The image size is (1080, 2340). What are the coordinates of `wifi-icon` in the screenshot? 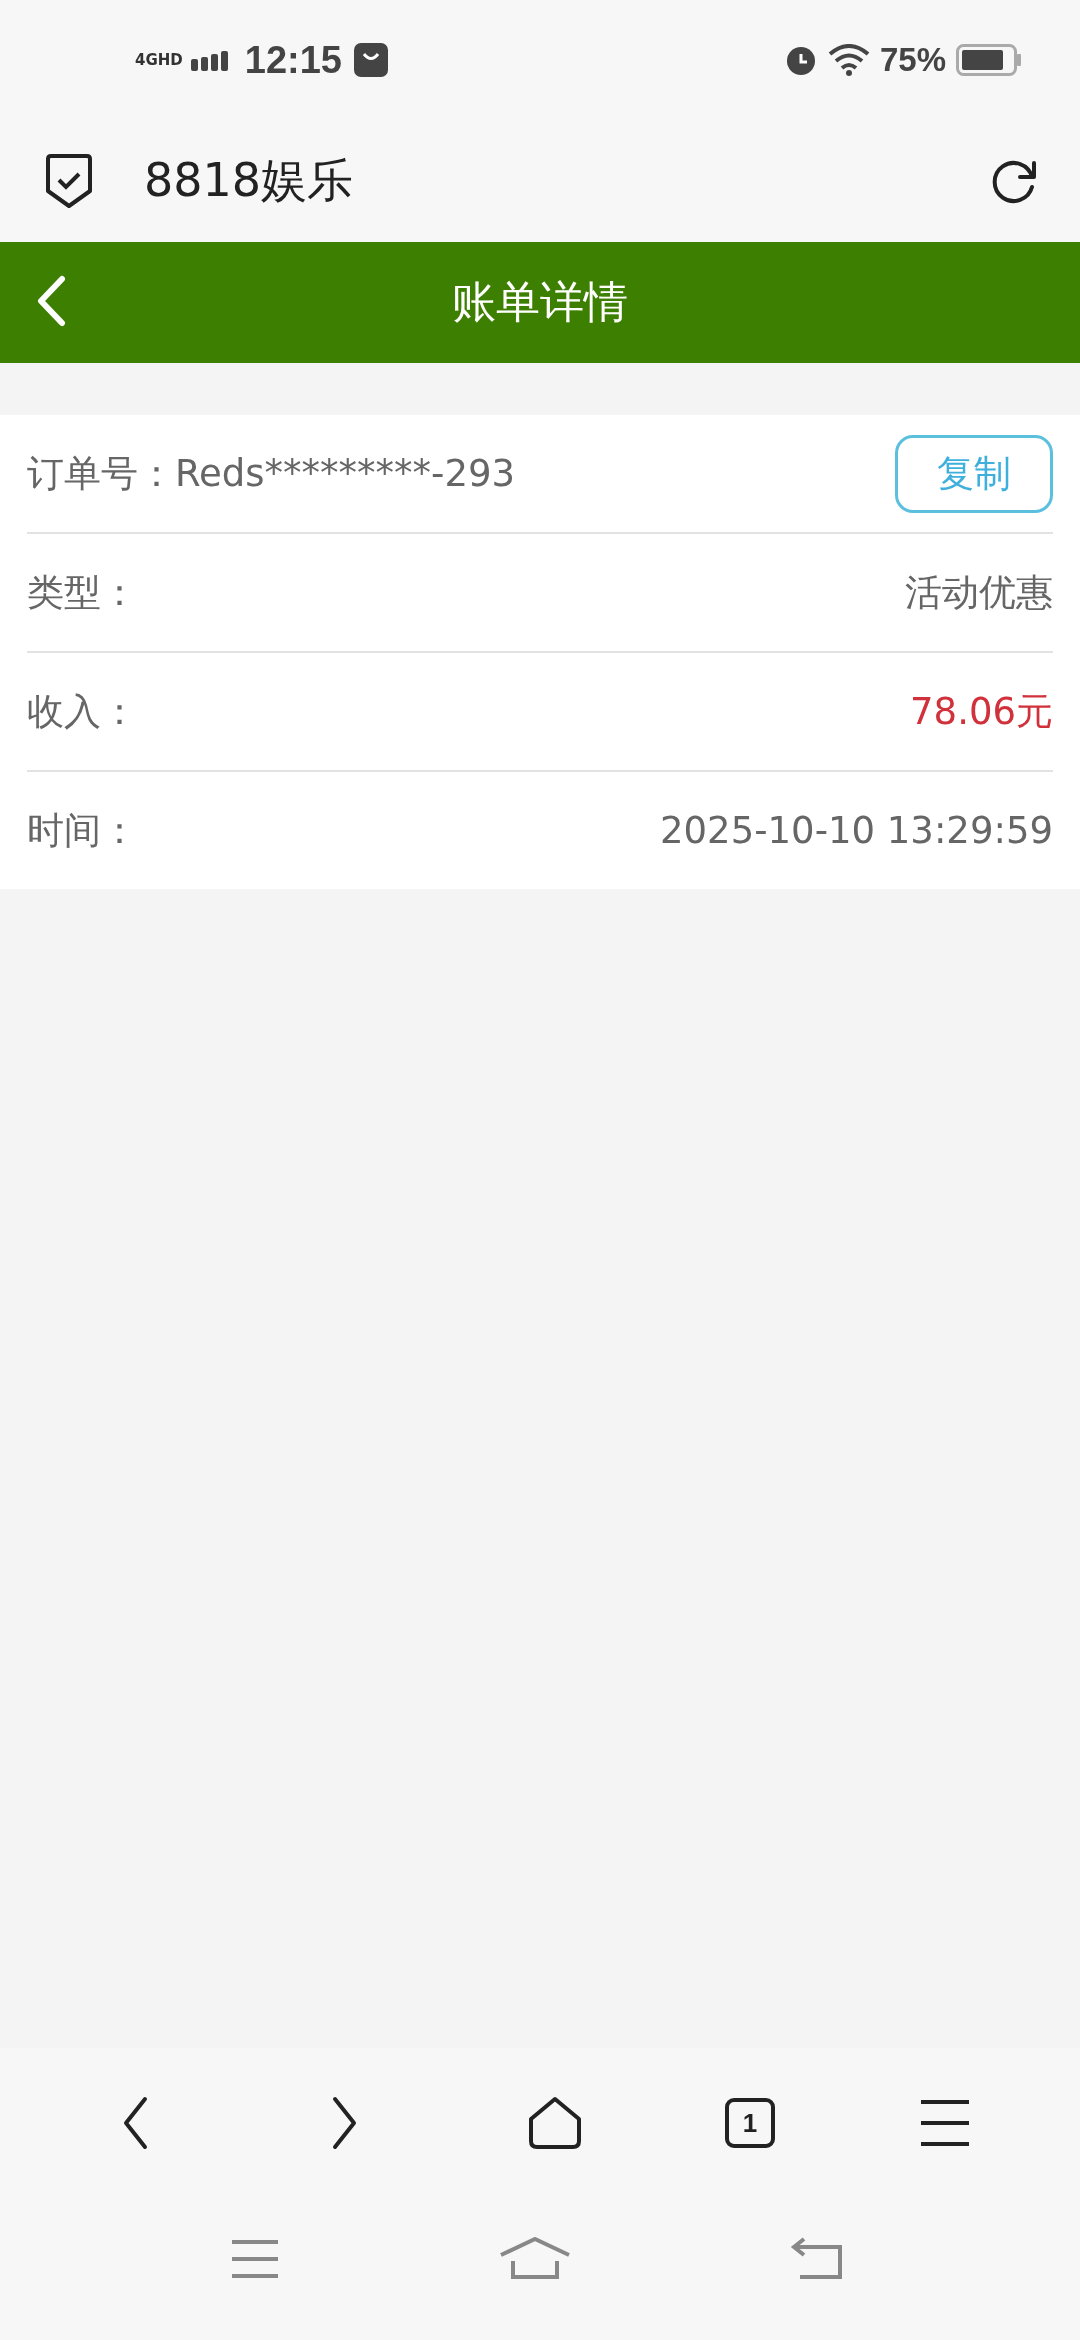 It's located at (848, 60).